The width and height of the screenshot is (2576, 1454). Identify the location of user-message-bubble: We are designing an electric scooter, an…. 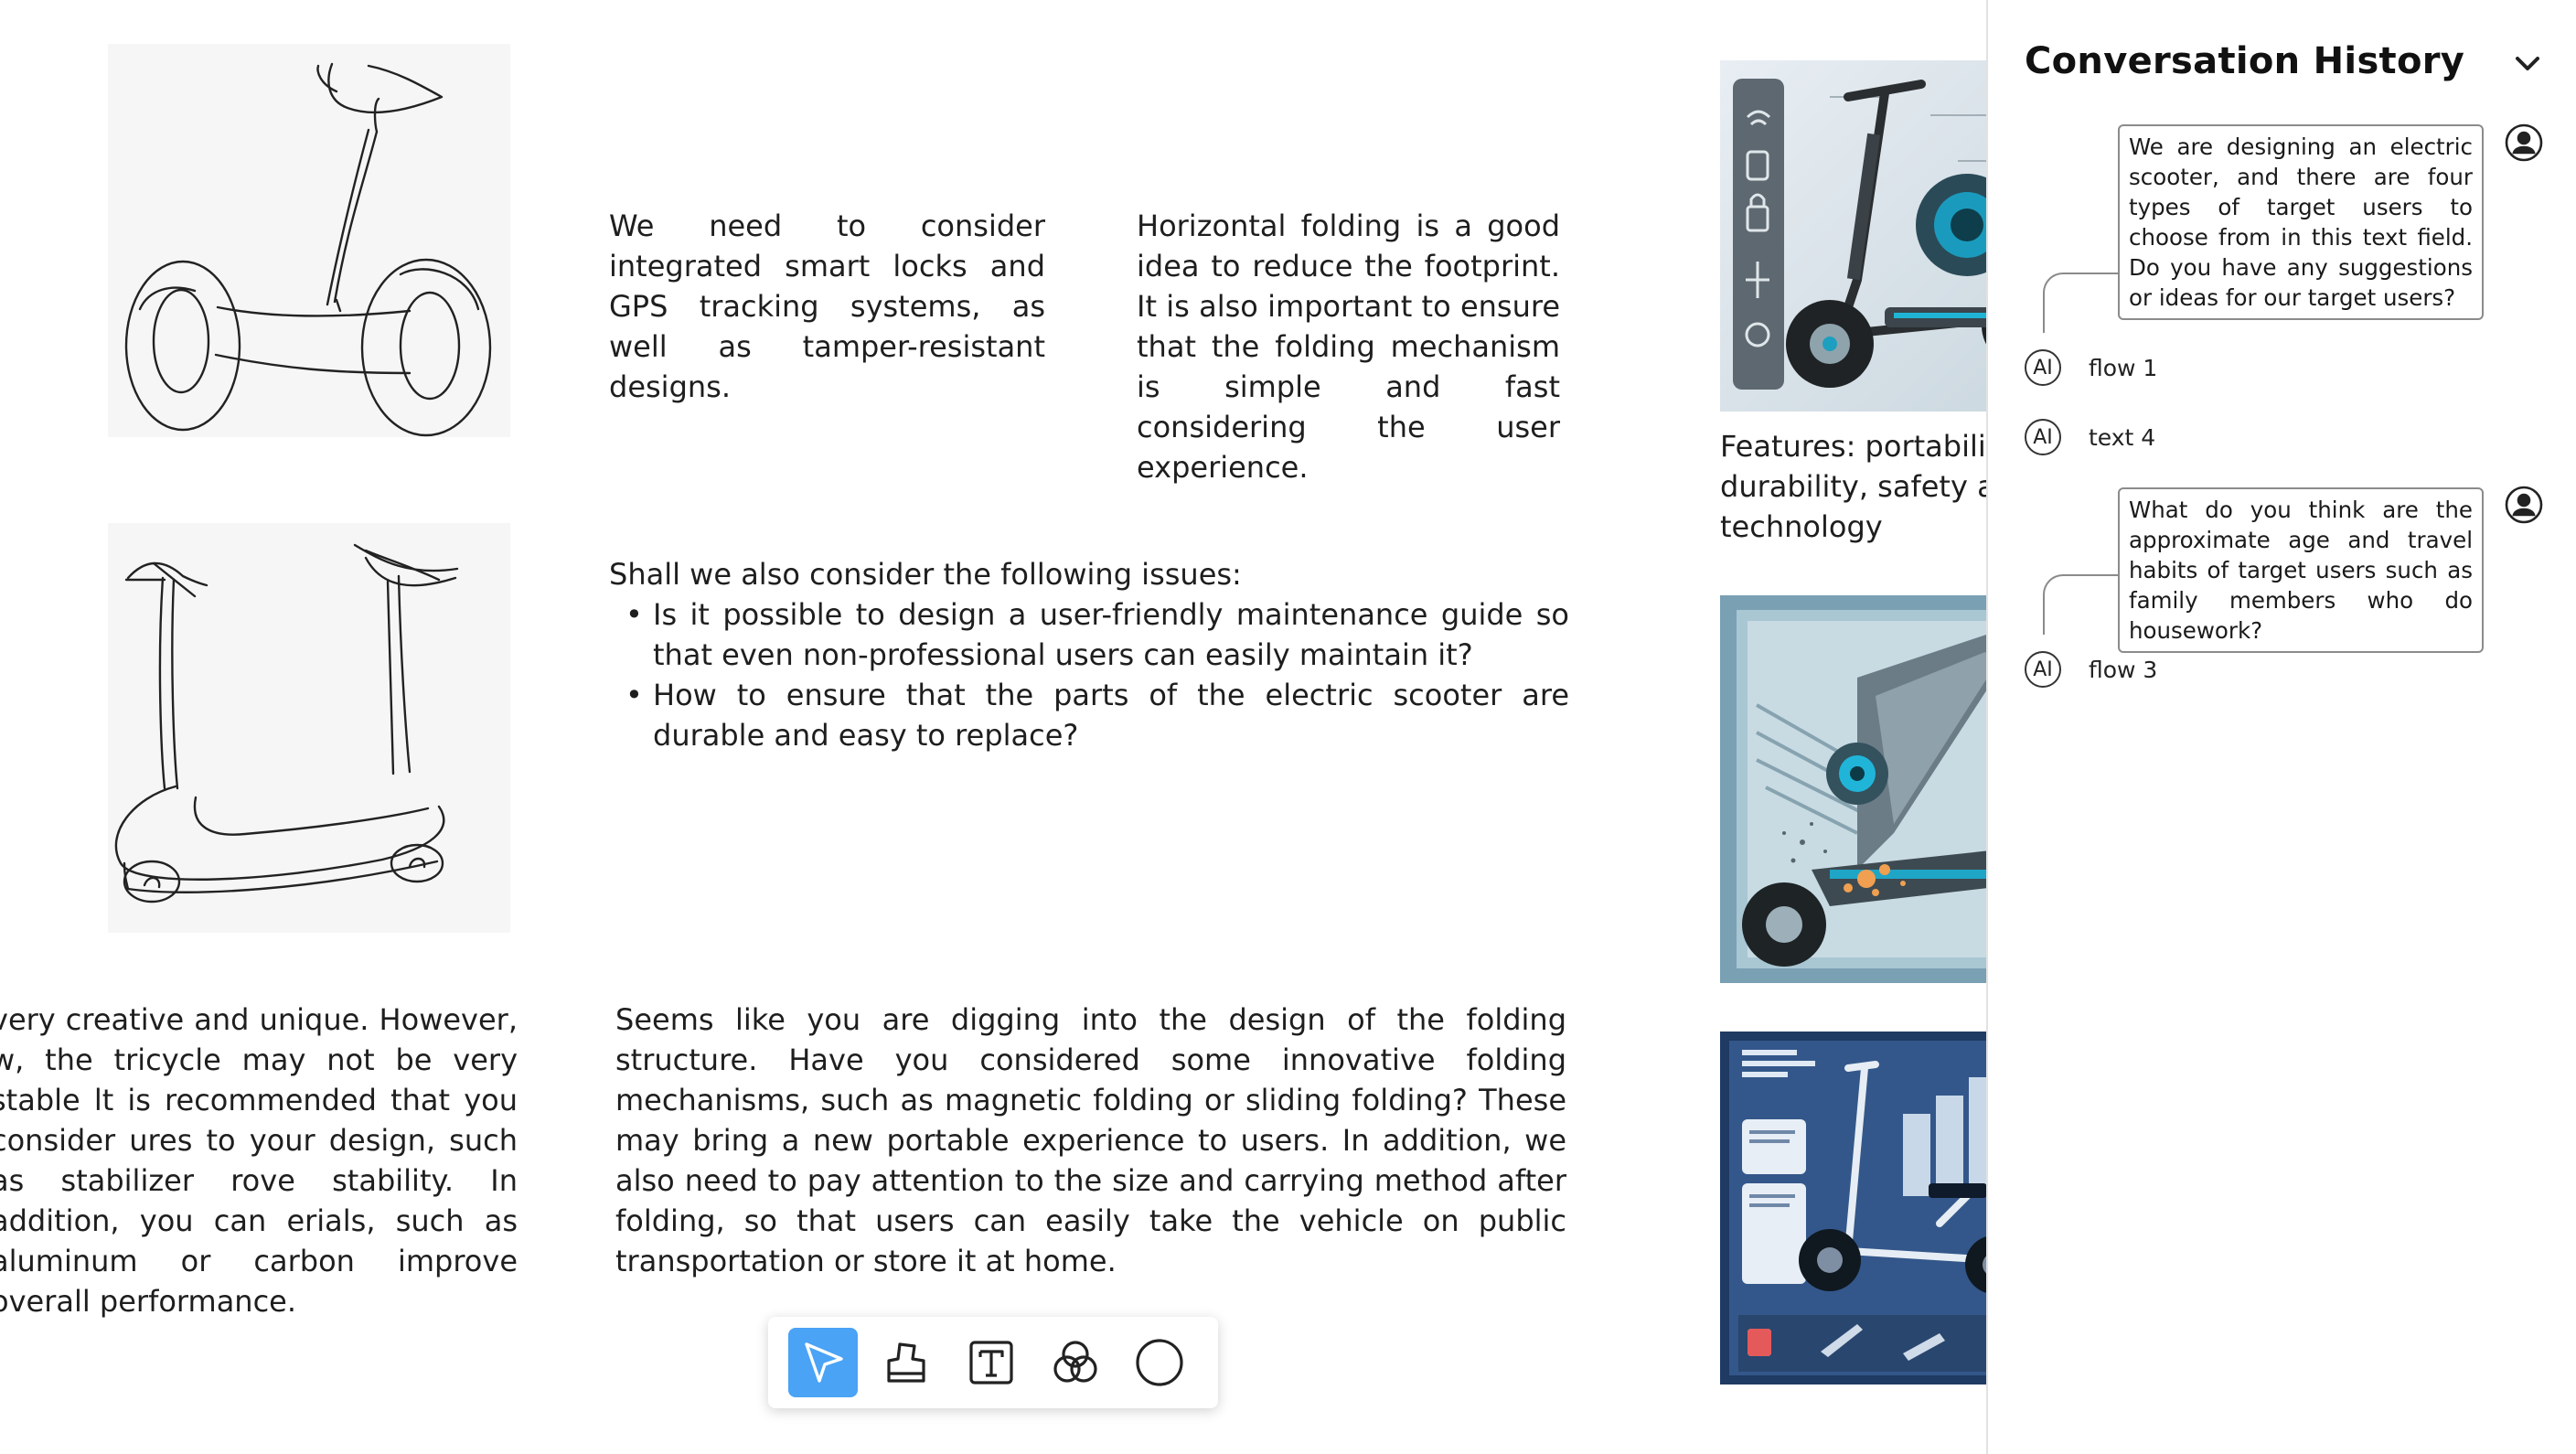
(2301, 222).